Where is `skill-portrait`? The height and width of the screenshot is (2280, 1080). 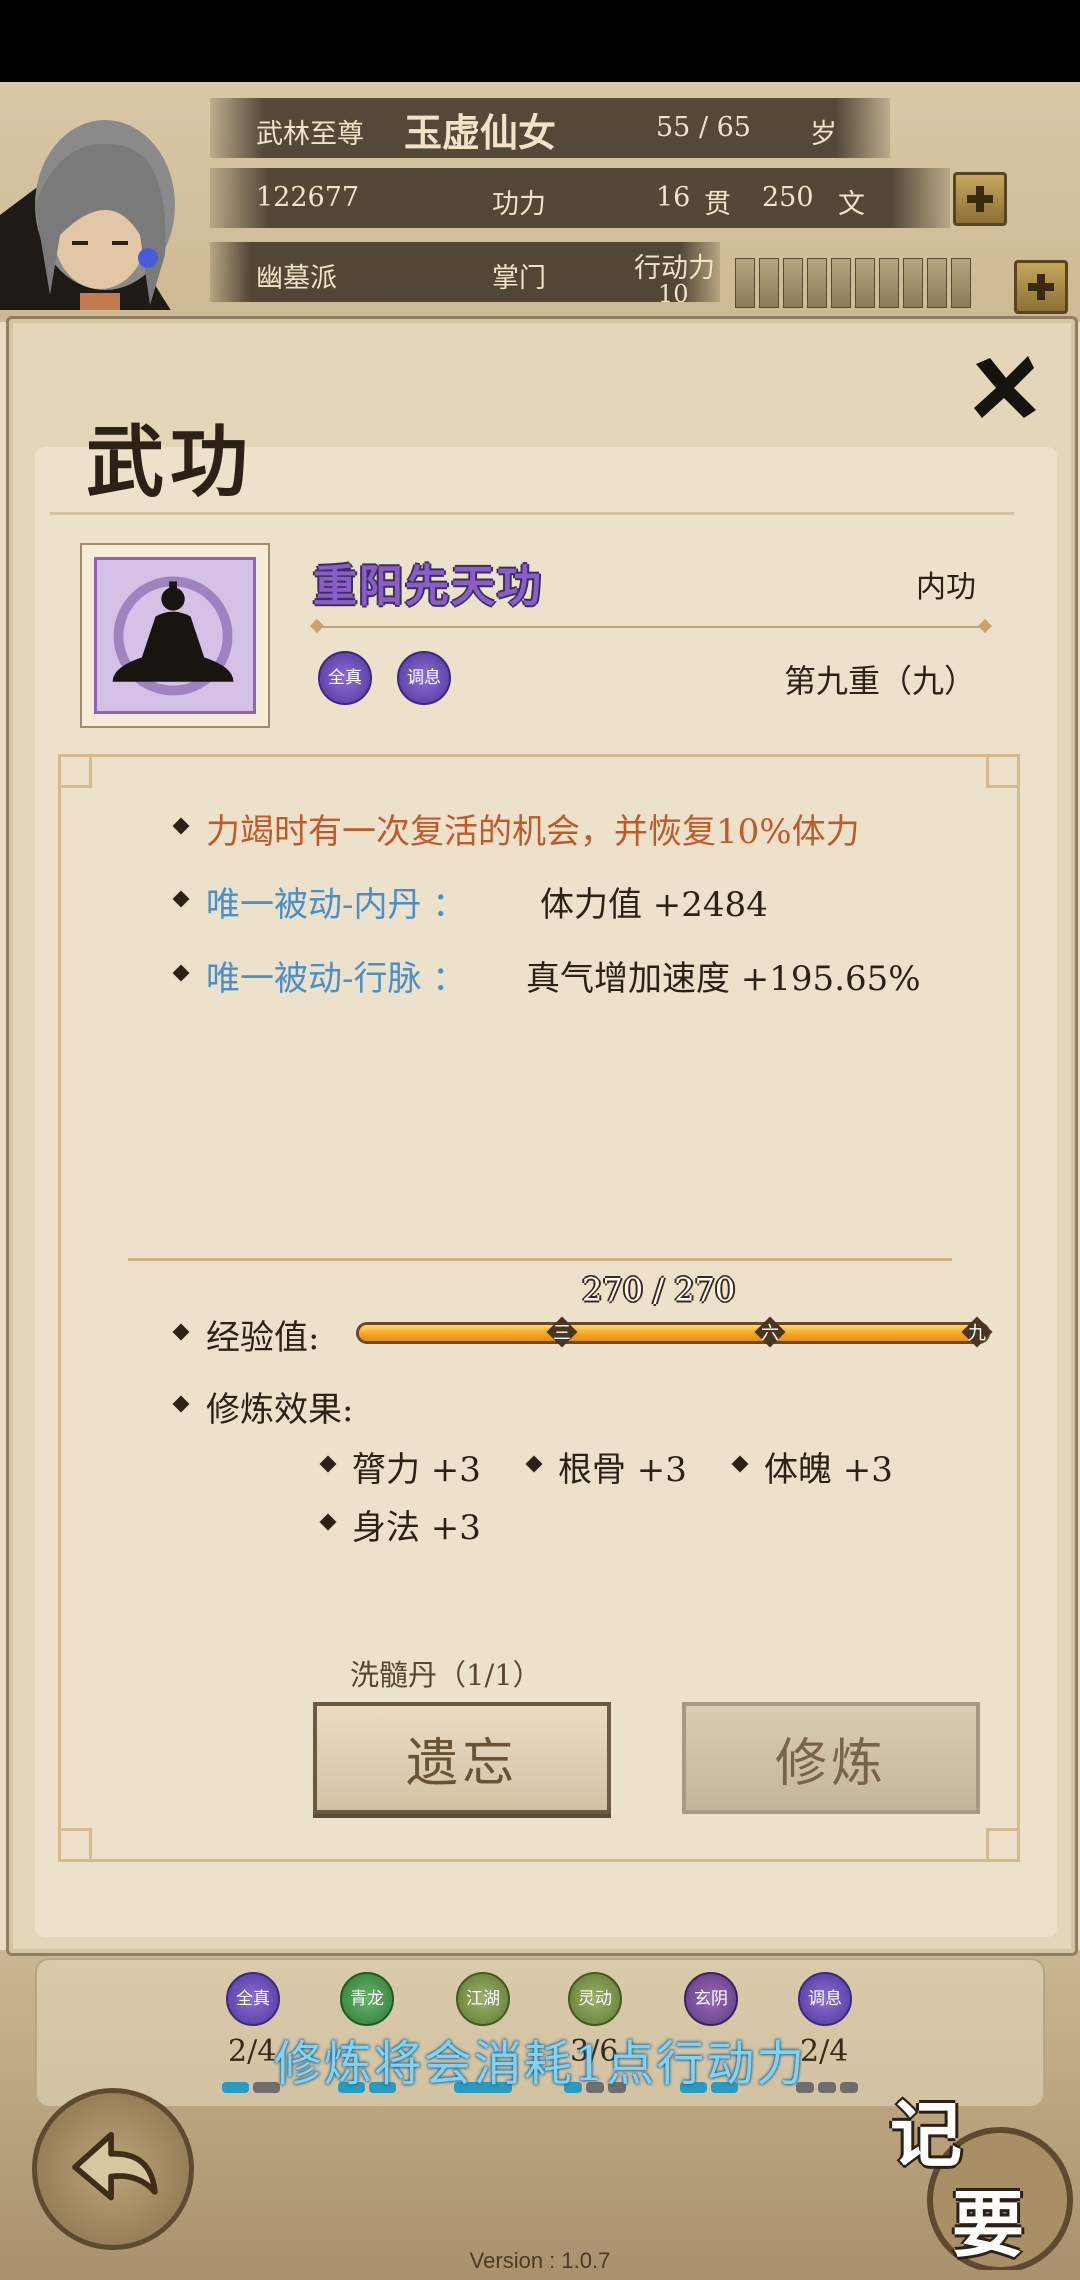
skill-portrait is located at coordinates (175, 635).